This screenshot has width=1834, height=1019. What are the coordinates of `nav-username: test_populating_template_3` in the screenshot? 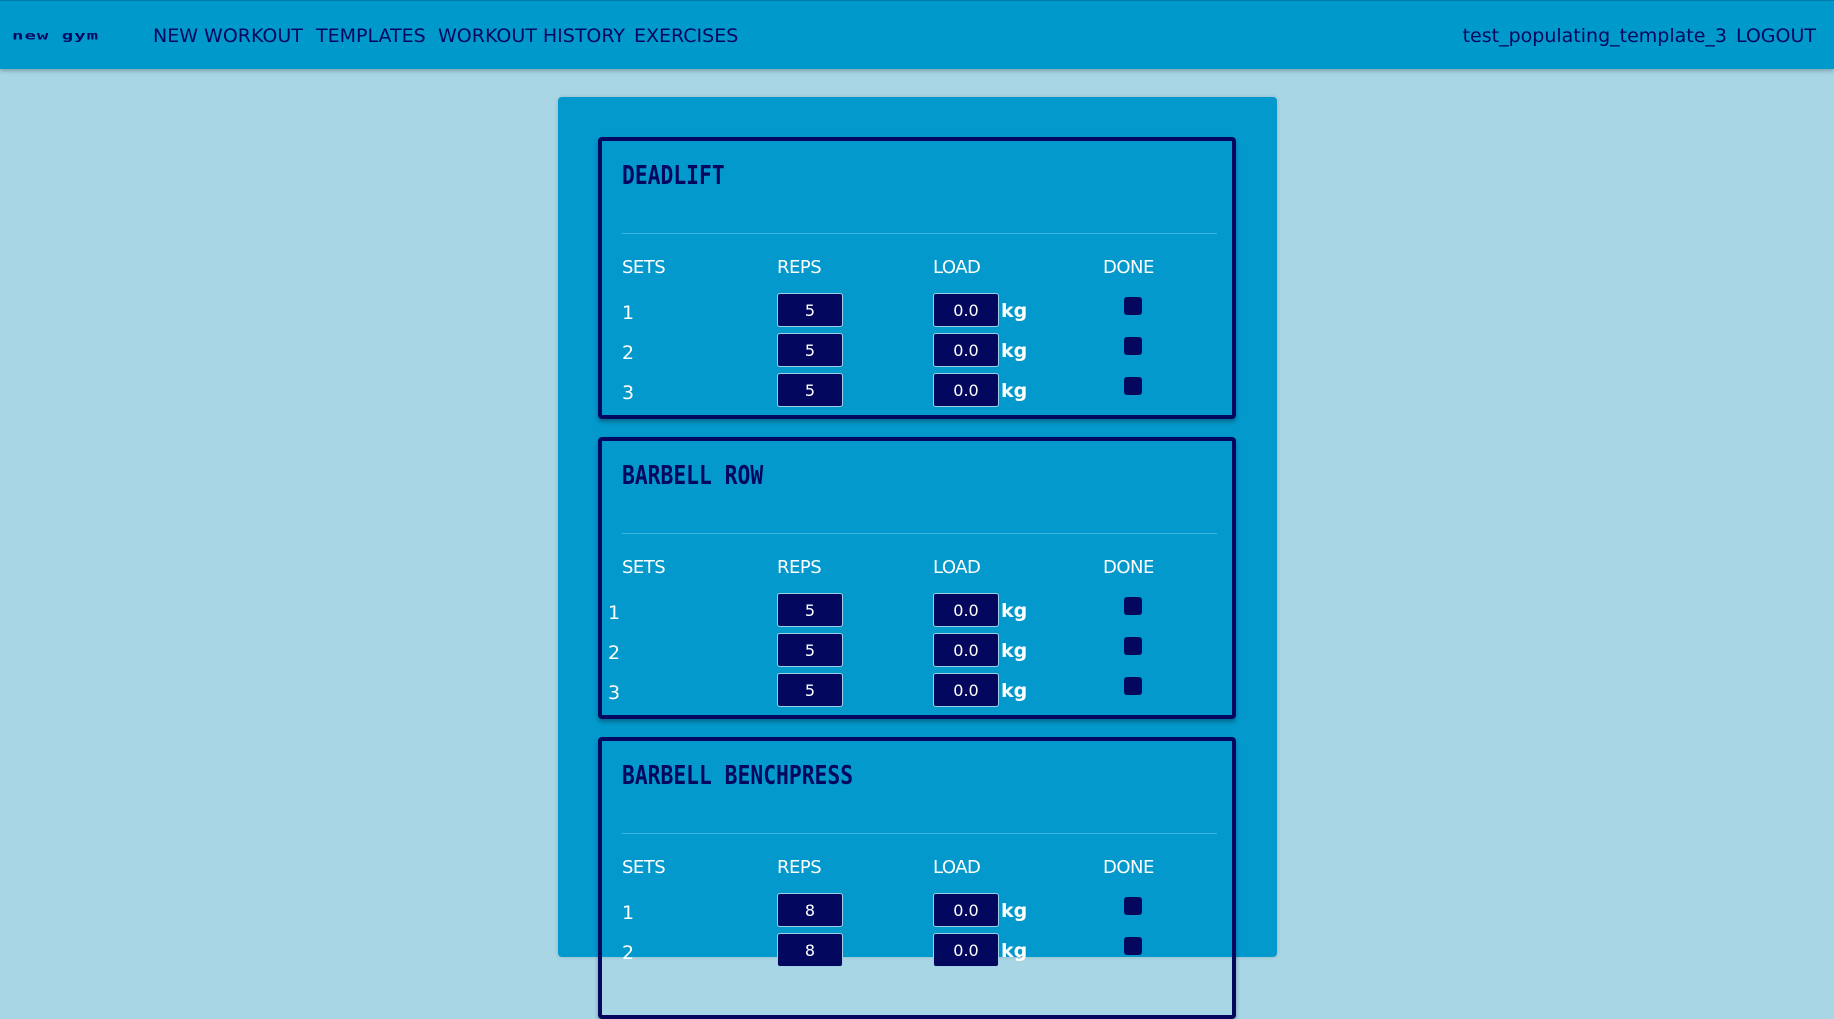 It's located at (1595, 36).